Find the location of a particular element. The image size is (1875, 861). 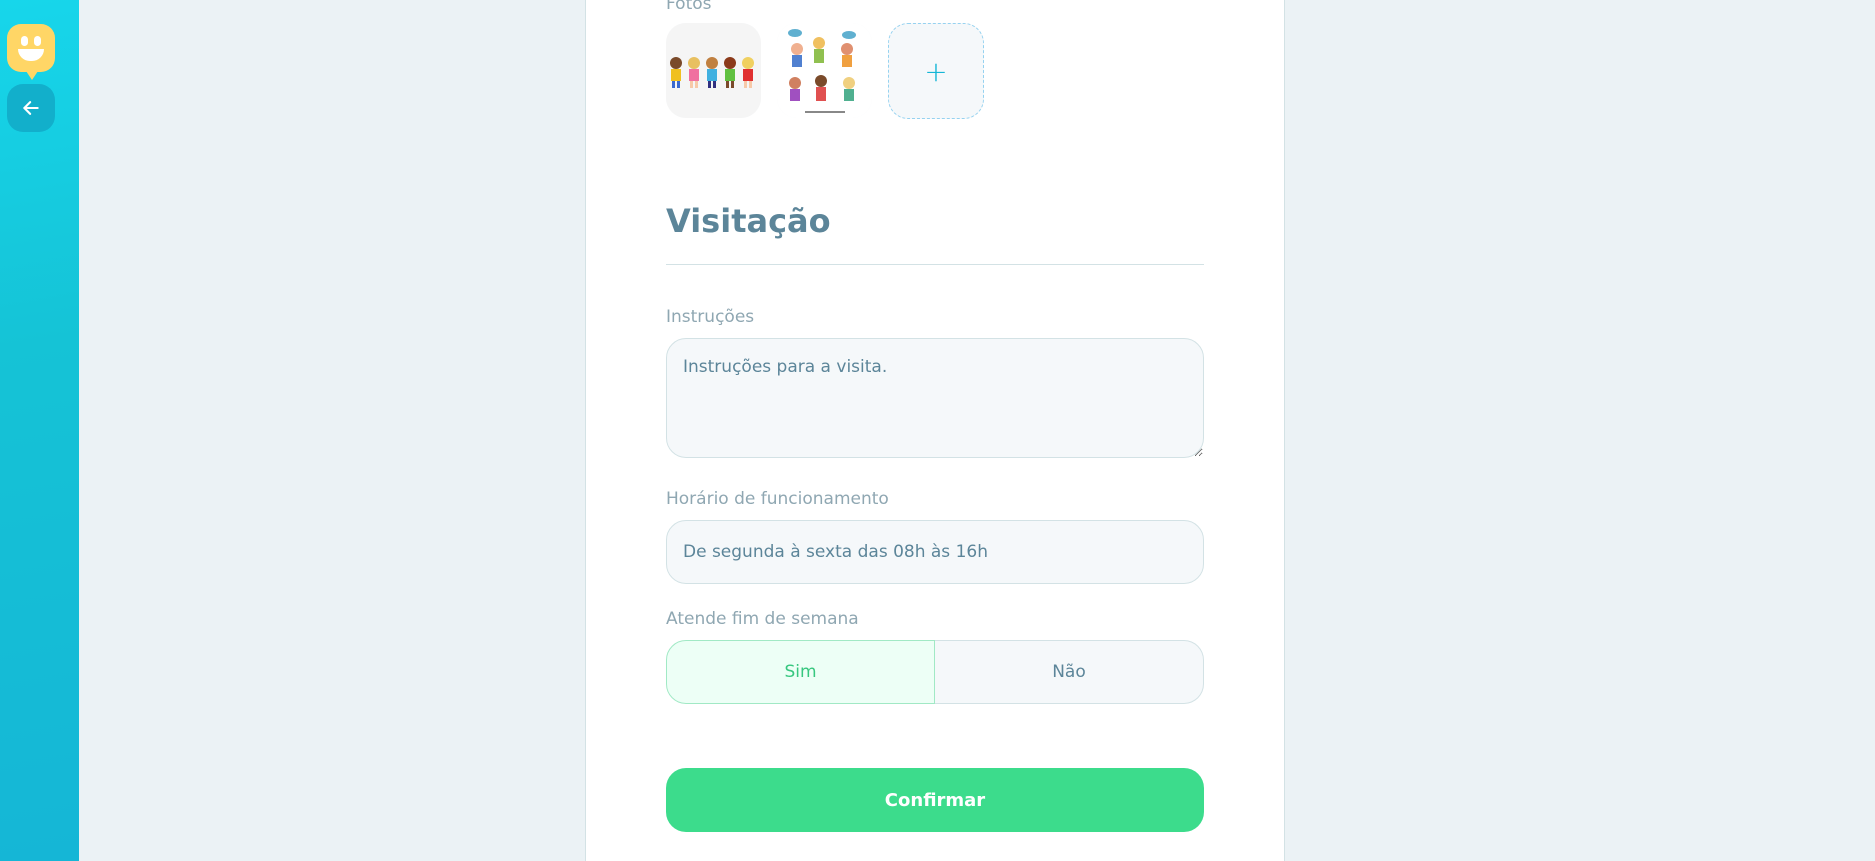

instructions-textarea: Instruções para a visita. is located at coordinates (935, 398).